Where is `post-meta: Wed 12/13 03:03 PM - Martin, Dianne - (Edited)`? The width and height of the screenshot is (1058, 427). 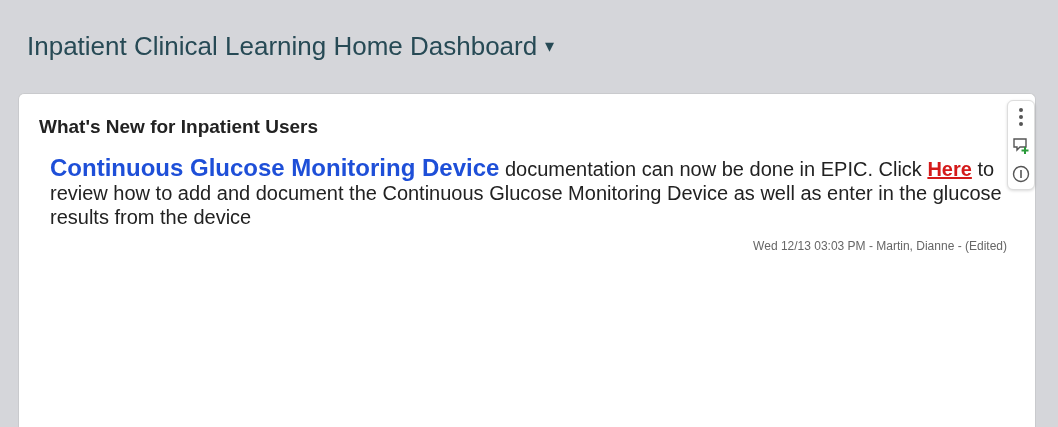
post-meta: Wed 12/13 03:03 PM - Martin, Dianne - (Edited) is located at coordinates (879, 246).